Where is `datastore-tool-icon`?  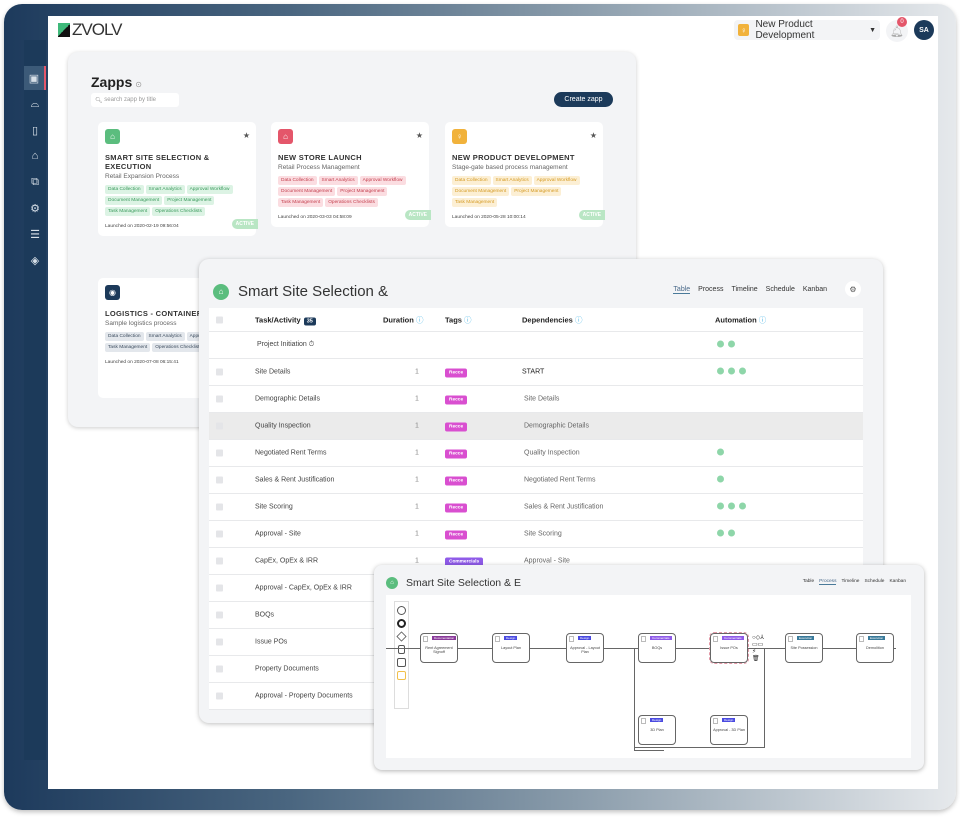
datastore-tool-icon is located at coordinates (401, 649).